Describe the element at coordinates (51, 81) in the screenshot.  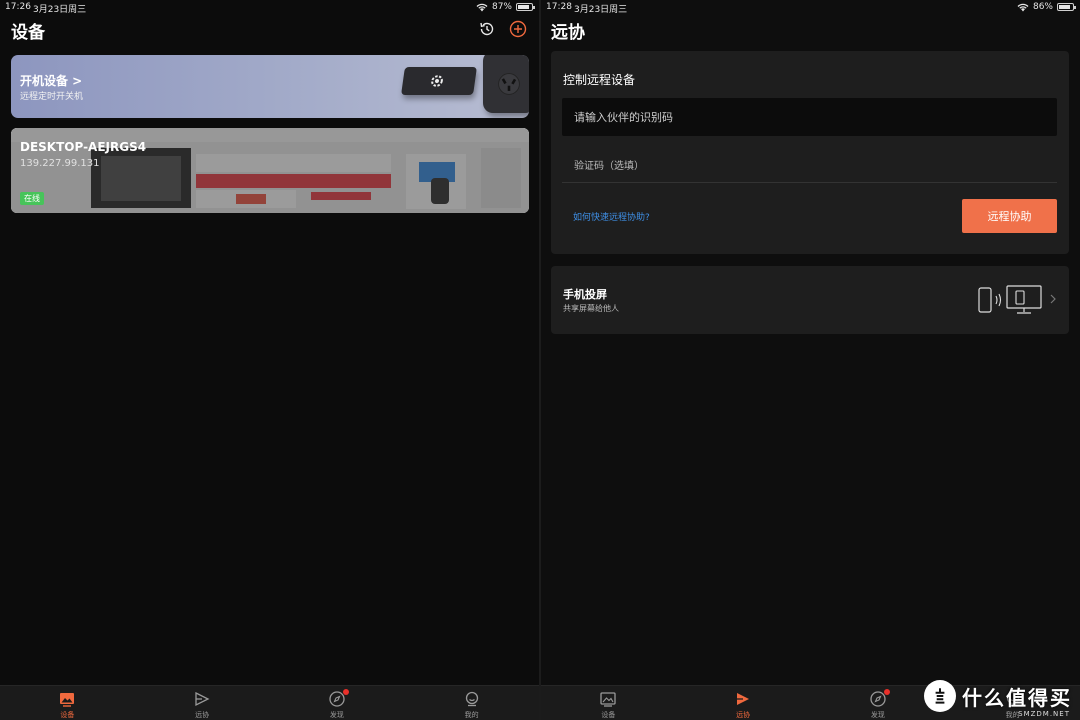
I see `power-card-title: 开机设备 >` at that location.